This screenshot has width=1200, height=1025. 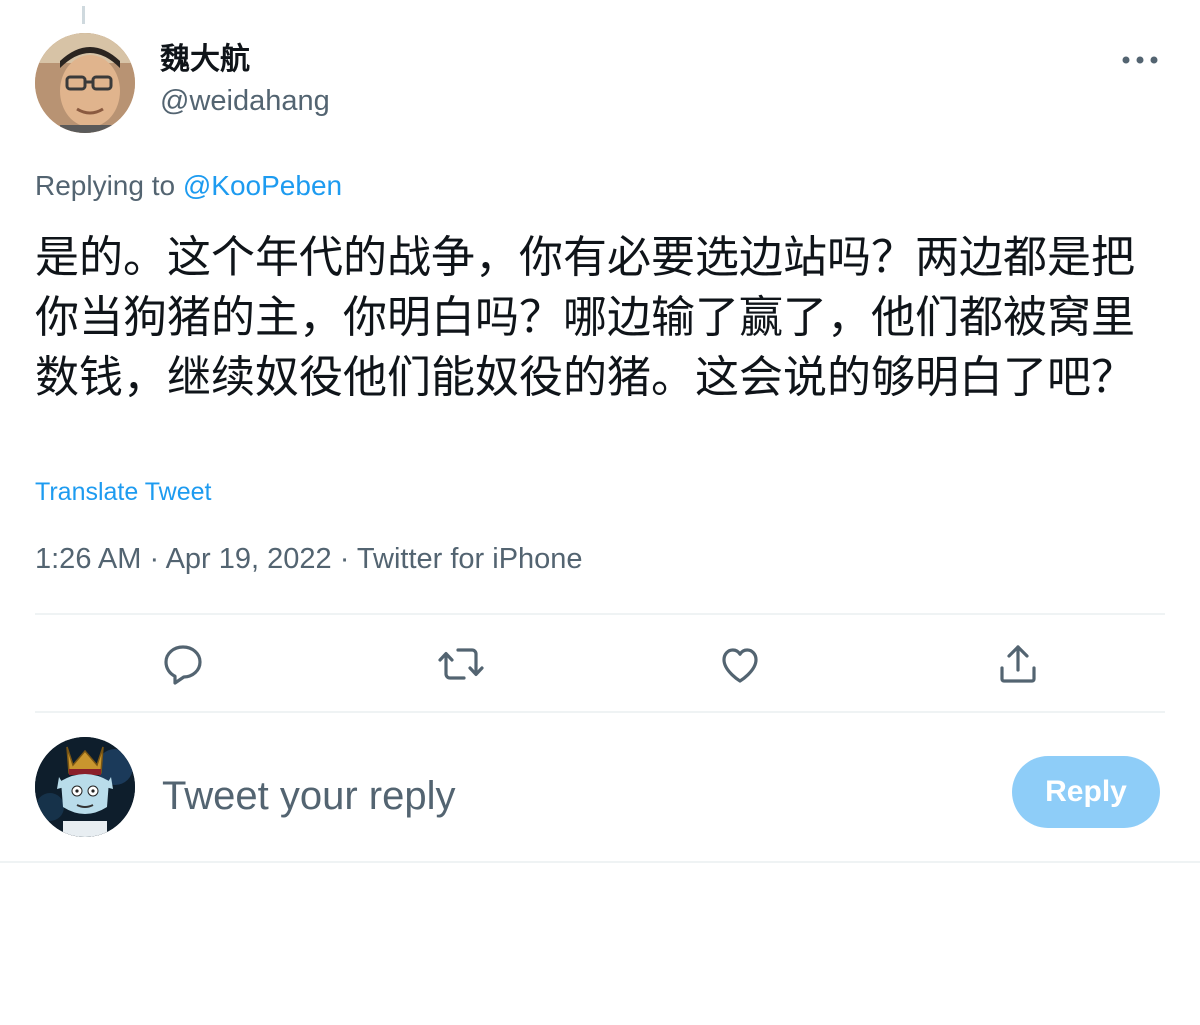 I want to click on author-handle: @weidahang, so click(x=245, y=101).